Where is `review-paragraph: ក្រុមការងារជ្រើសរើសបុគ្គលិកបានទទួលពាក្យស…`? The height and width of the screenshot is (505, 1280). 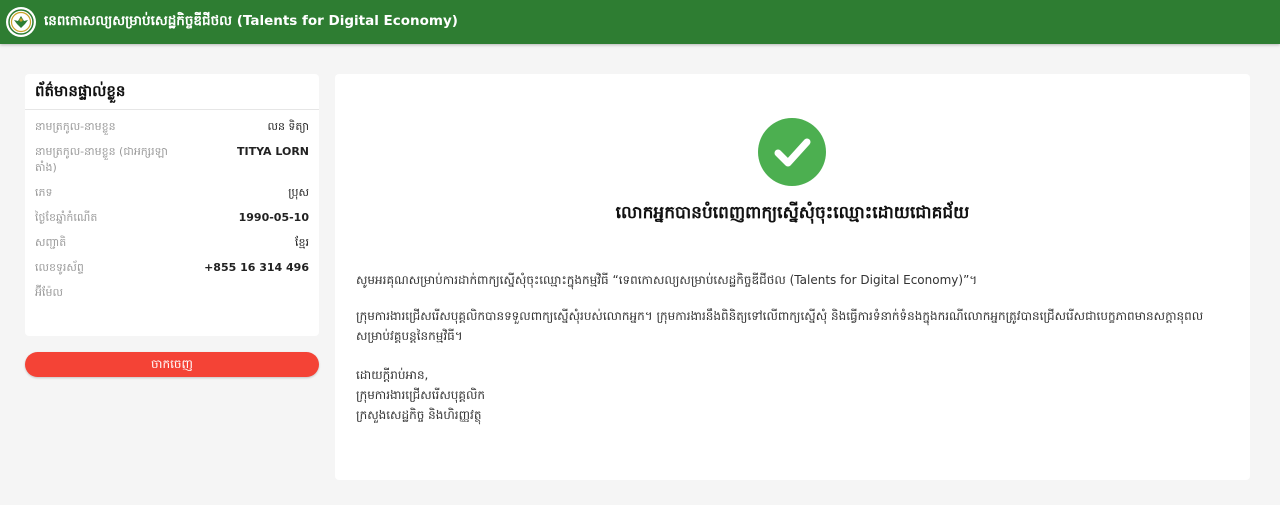
review-paragraph: ក្រុមការងារជ្រើសរើសបុគ្គលិកបានទទួលពាក្យស… is located at coordinates (780, 326).